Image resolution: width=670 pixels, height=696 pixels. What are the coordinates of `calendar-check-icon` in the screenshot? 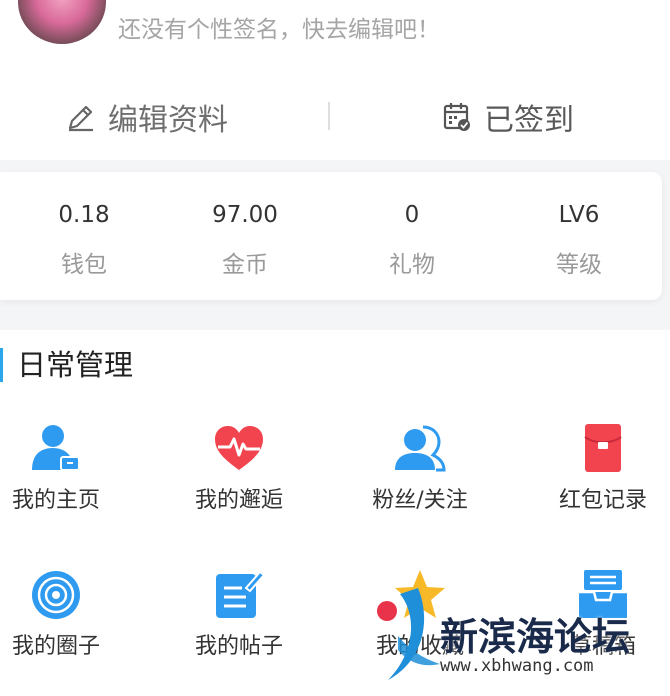 It's located at (456, 117).